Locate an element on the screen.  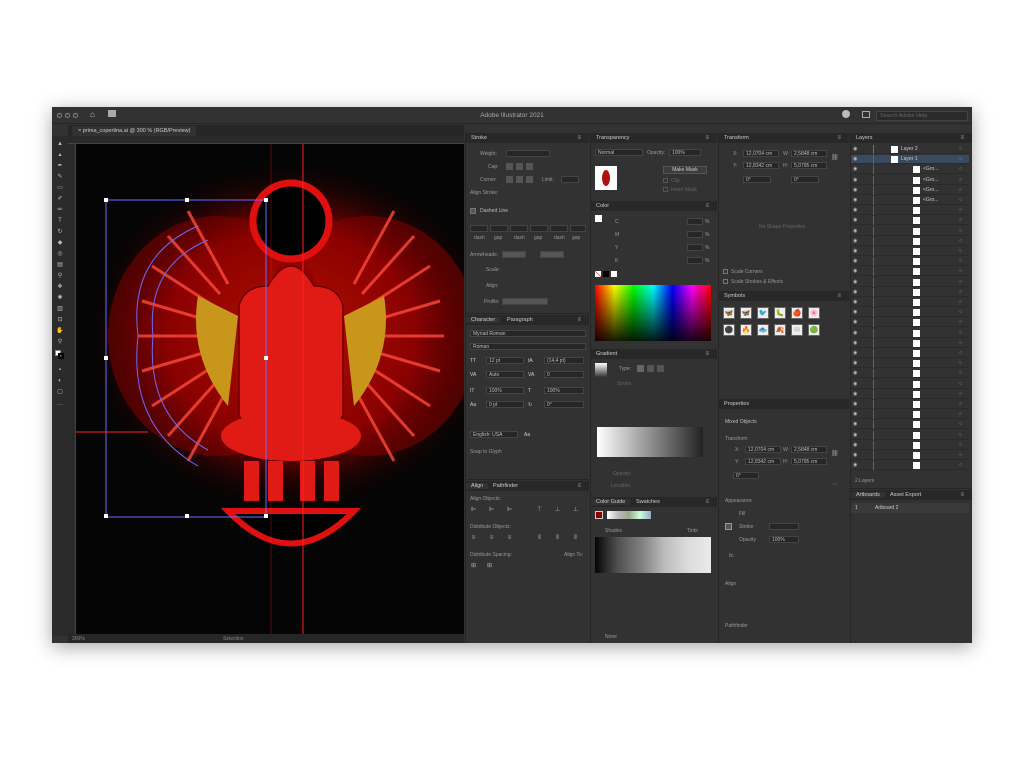
eraser-tool-icon: ◆ is located at coordinates (60, 243).